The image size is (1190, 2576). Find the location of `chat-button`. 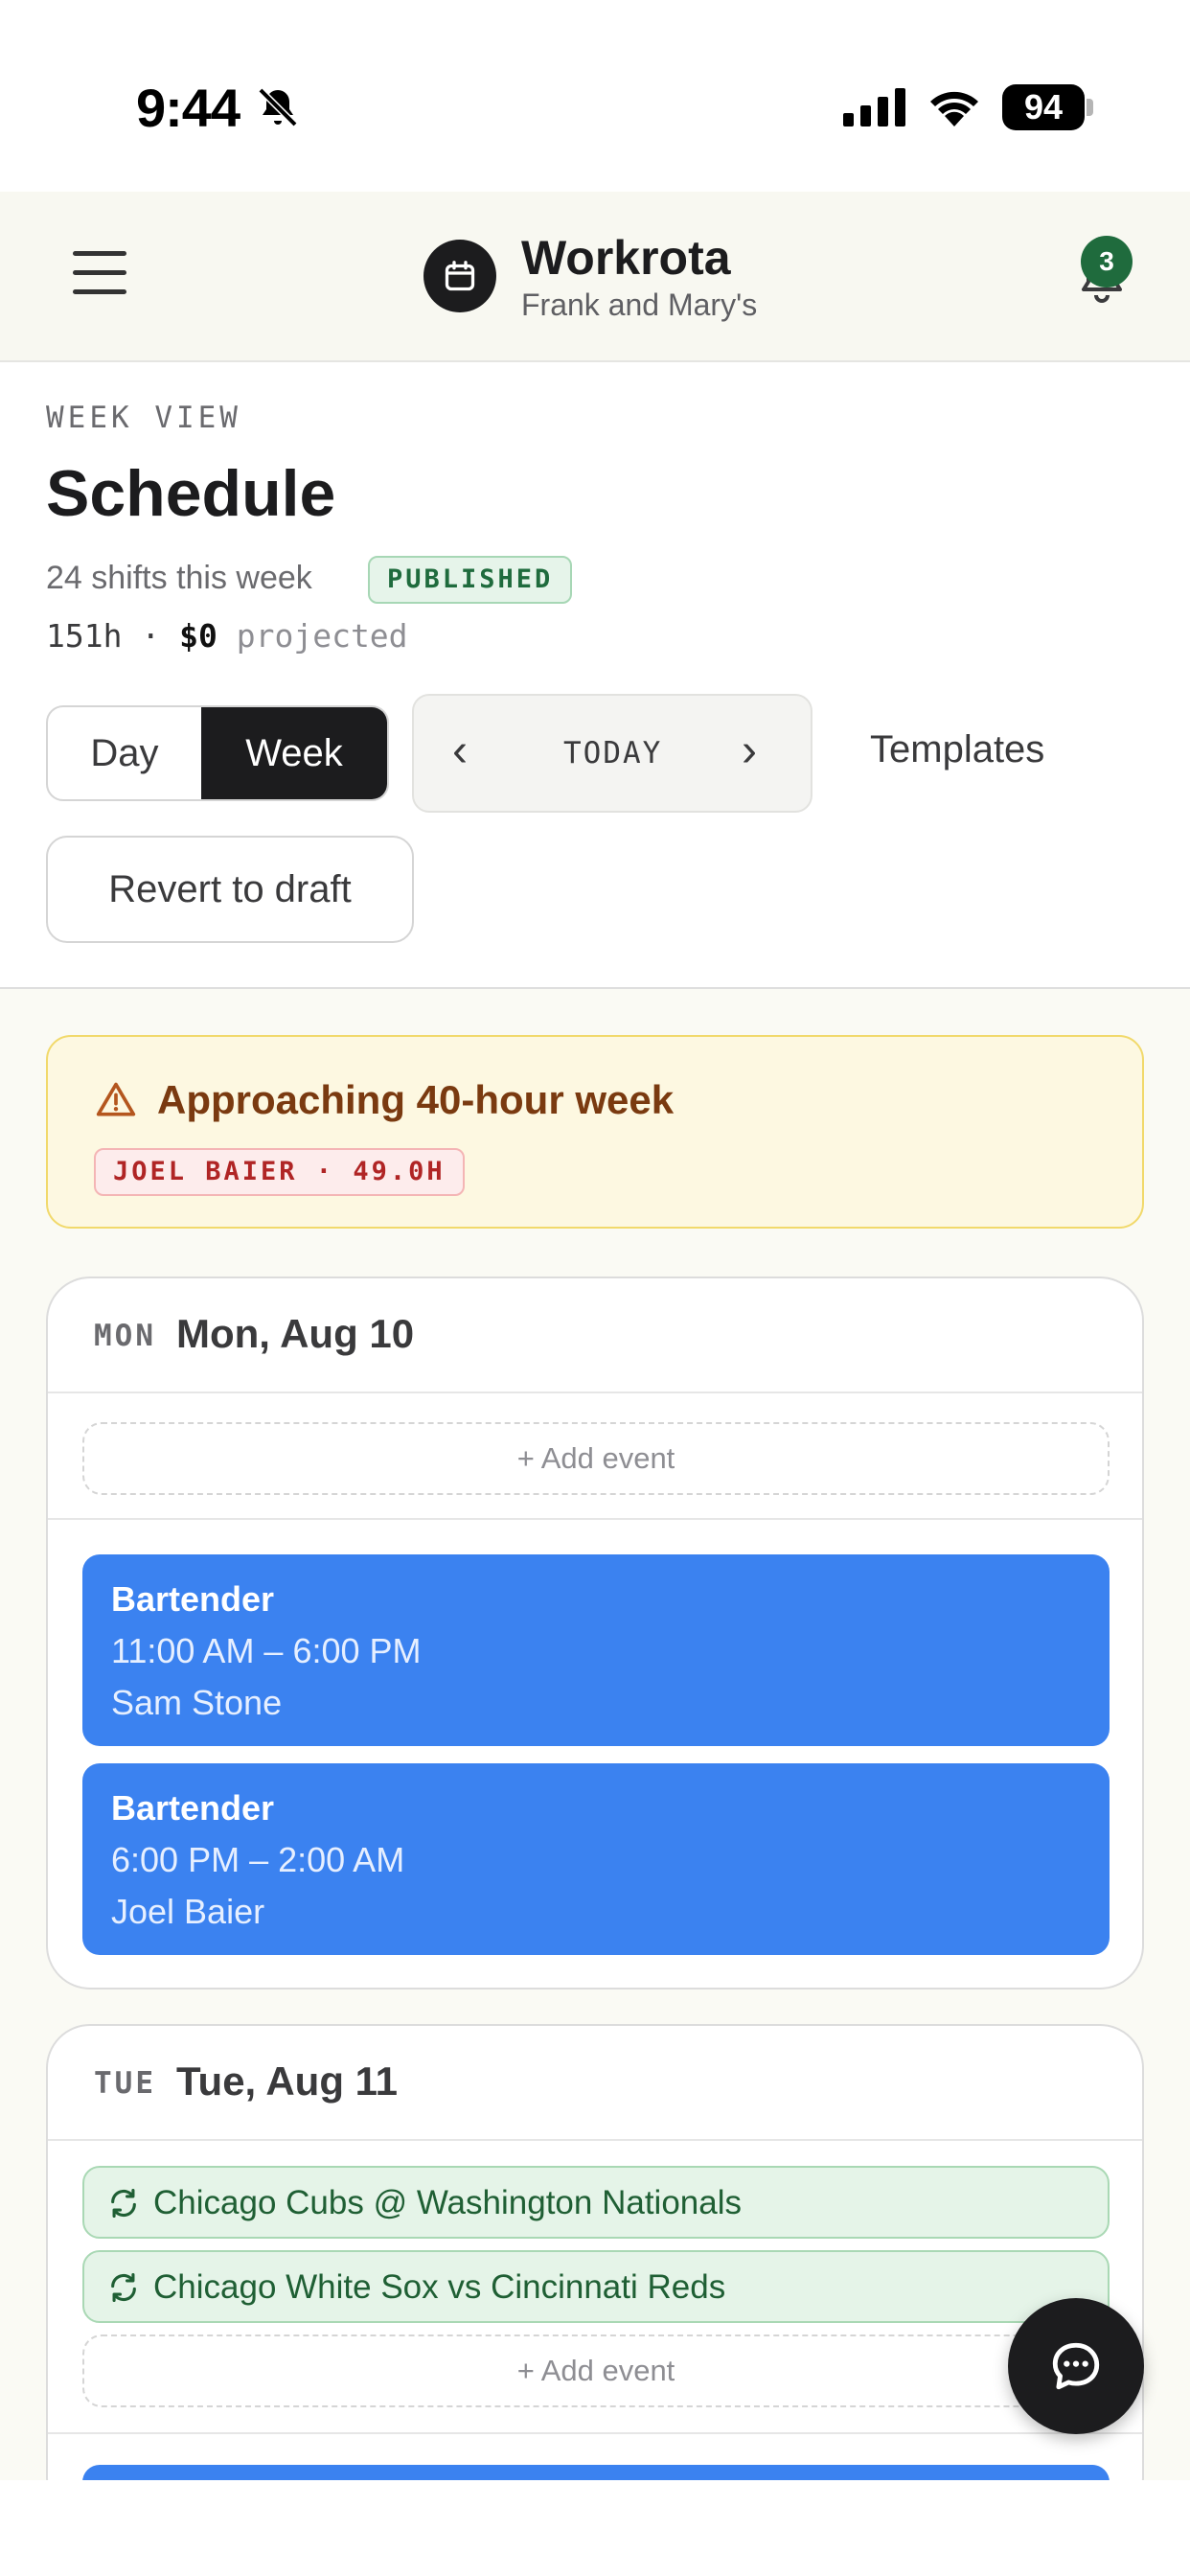

chat-button is located at coordinates (1076, 2366).